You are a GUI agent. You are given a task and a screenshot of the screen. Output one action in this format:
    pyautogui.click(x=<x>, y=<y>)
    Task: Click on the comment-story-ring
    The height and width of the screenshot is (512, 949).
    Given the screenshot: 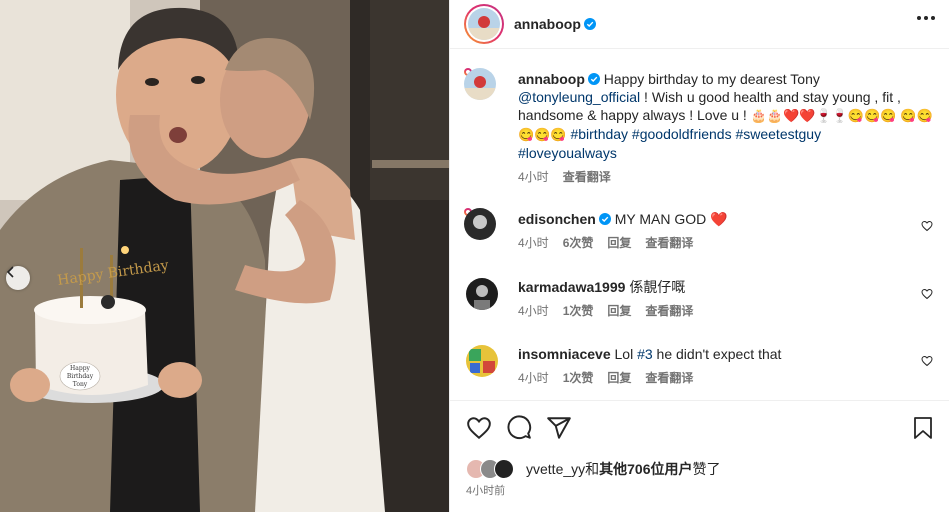 What is the action you would take?
    pyautogui.click(x=480, y=224)
    